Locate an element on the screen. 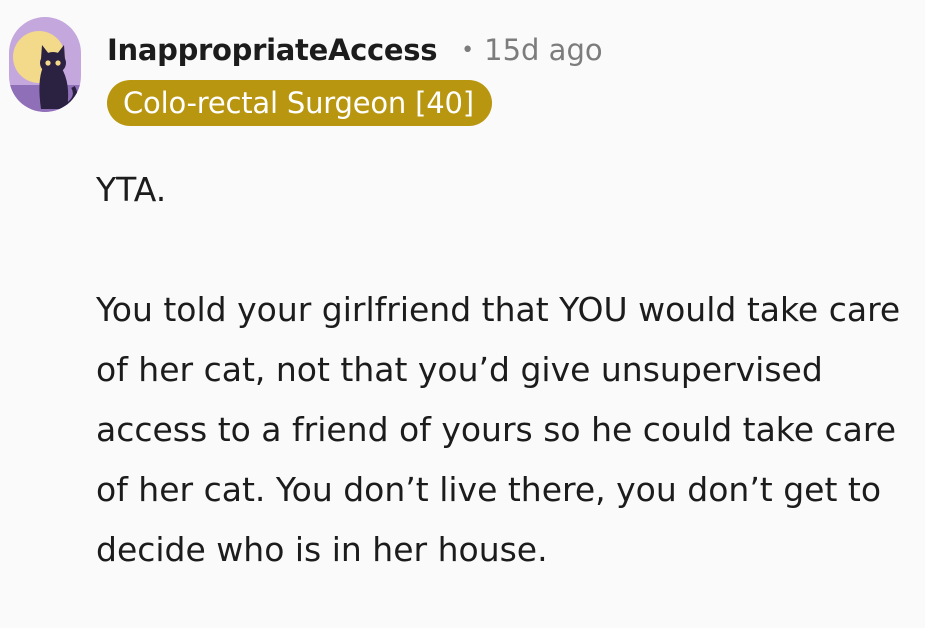  timestamp: 15d ago is located at coordinates (543, 50).